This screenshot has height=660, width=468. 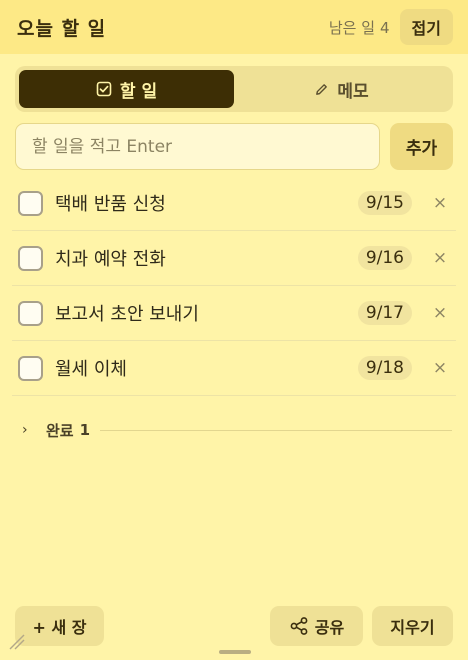 I want to click on due-date-badge: 9/15, so click(x=384, y=203).